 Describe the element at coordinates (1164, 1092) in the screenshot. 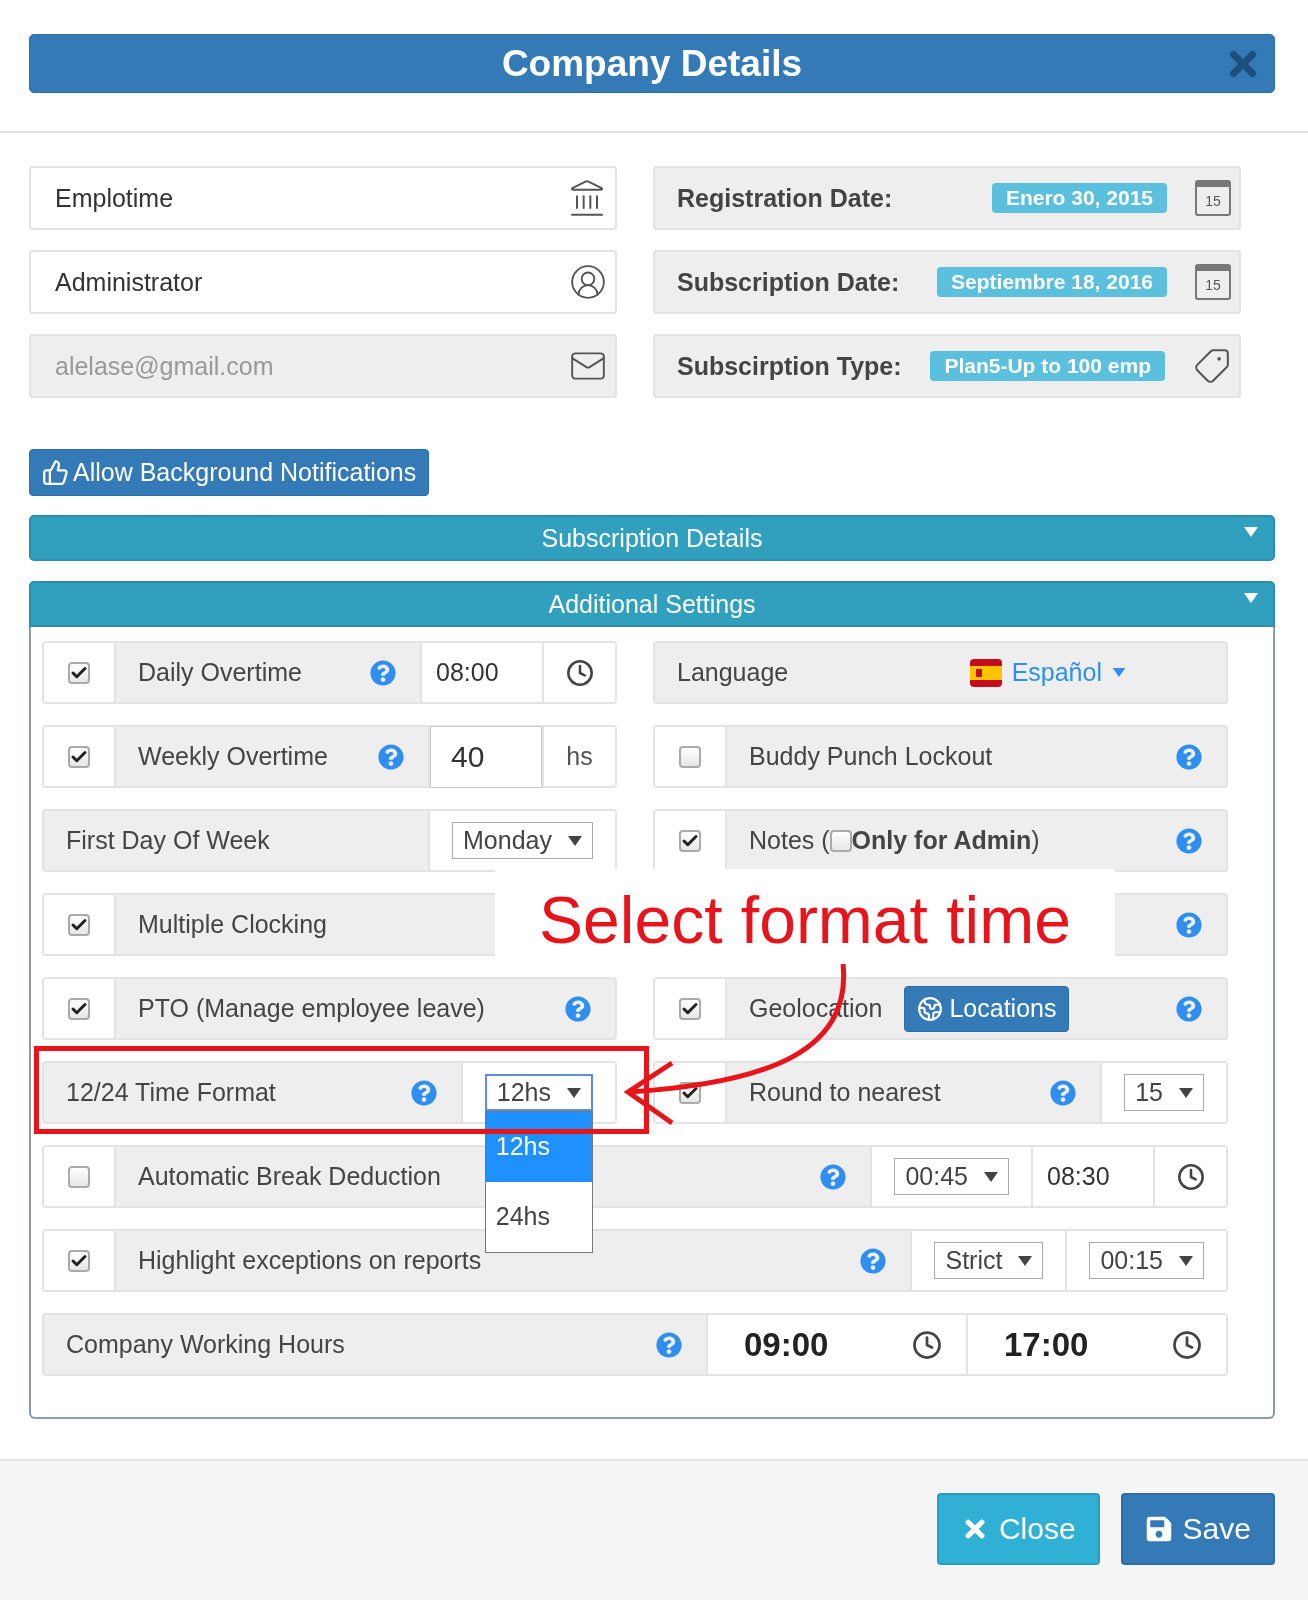

I see `select-dropdown: 15` at that location.